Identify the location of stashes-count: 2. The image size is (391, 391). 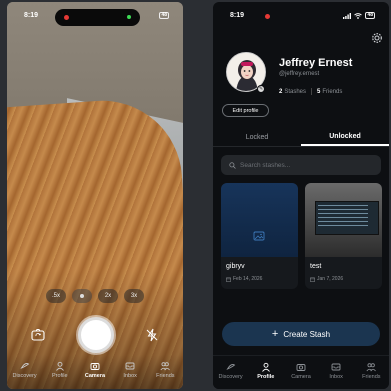
(281, 91).